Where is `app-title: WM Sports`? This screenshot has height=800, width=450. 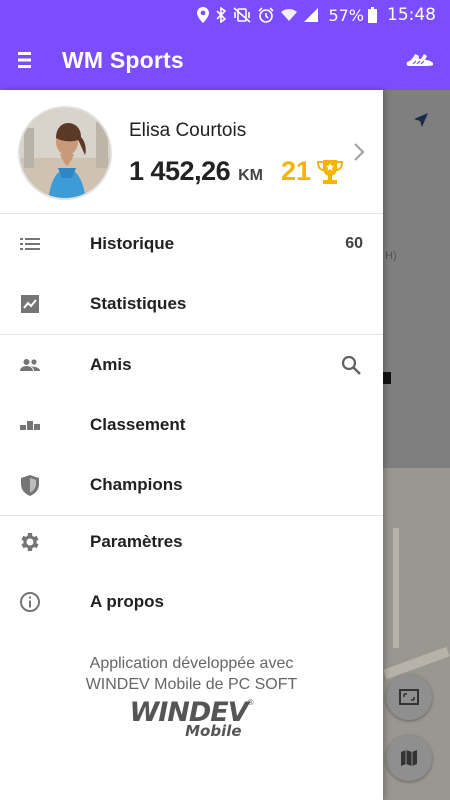
app-title: WM Sports is located at coordinates (123, 59).